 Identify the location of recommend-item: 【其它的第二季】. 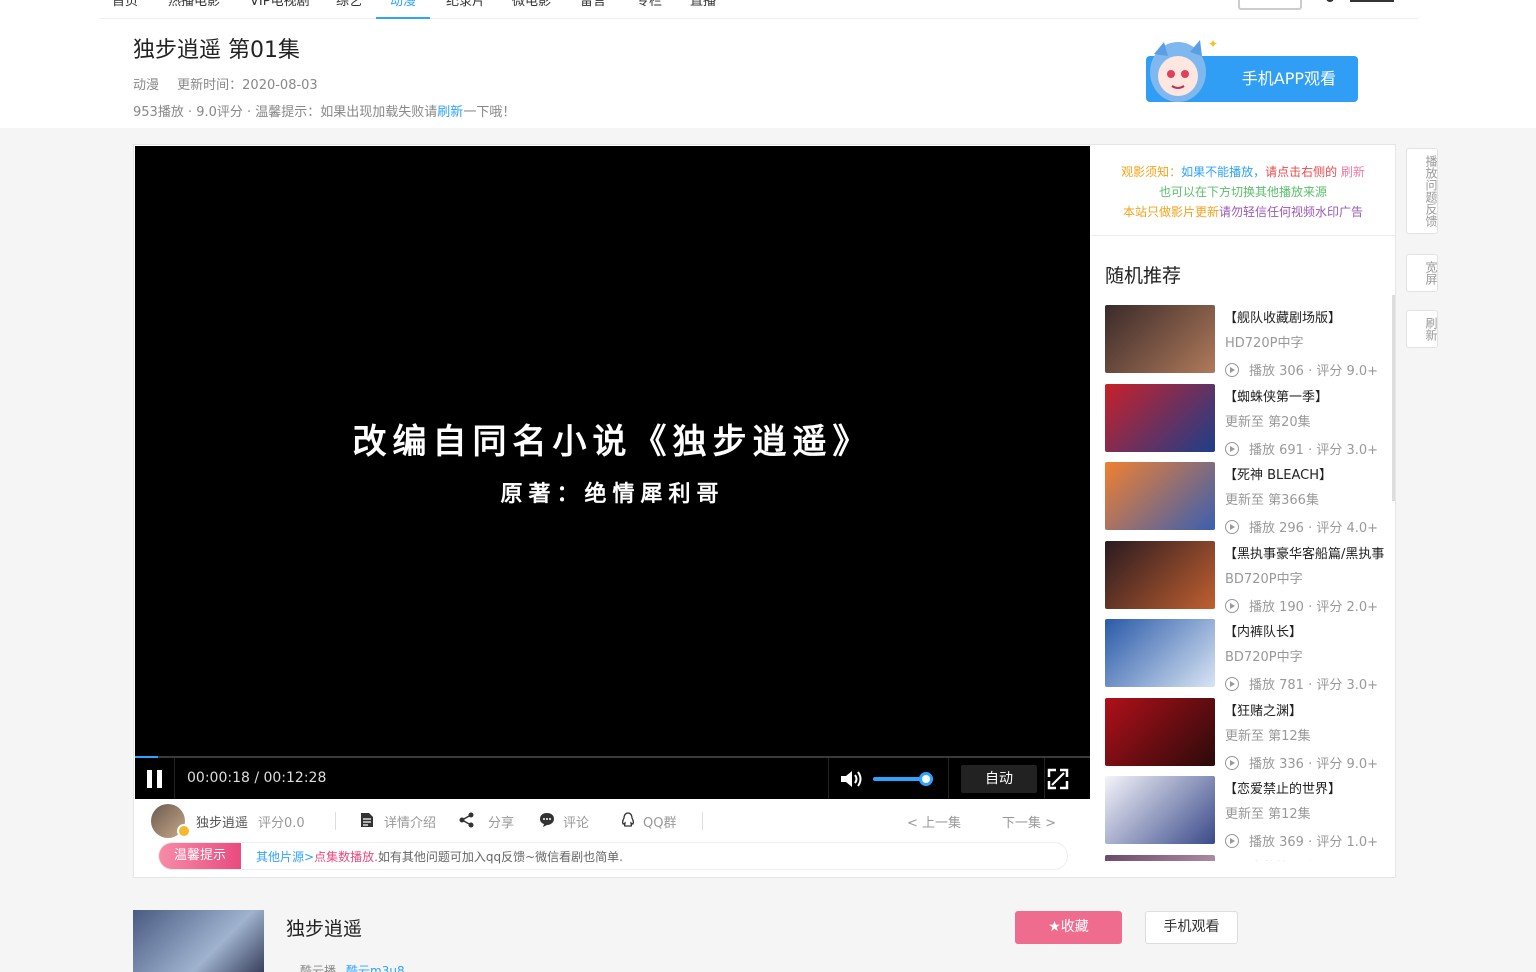
(1249, 858).